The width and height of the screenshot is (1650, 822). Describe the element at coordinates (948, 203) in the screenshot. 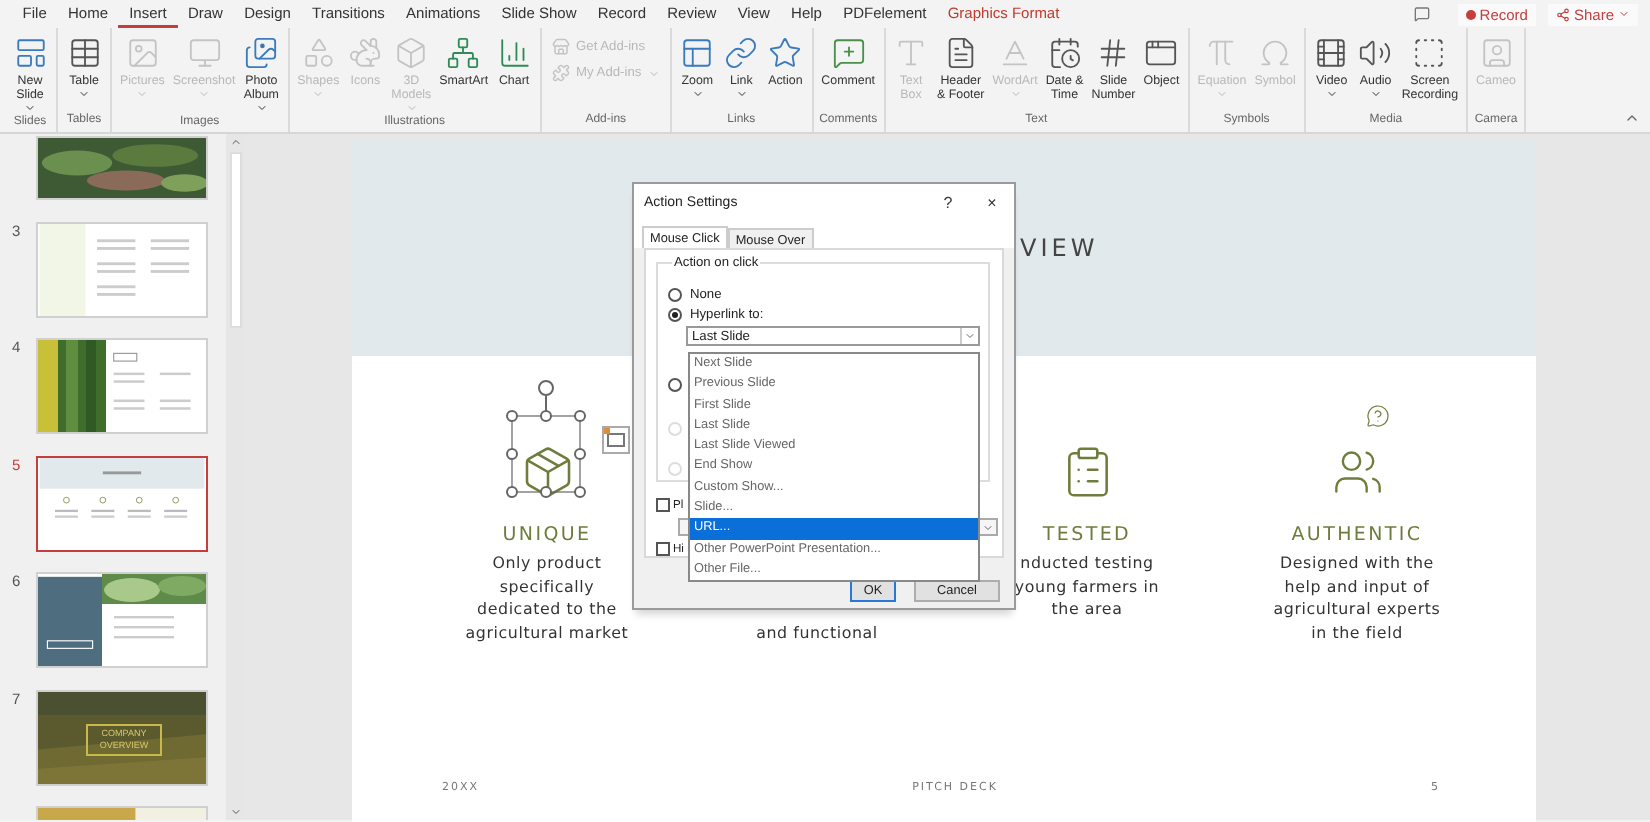

I see `help-button: ?` at that location.